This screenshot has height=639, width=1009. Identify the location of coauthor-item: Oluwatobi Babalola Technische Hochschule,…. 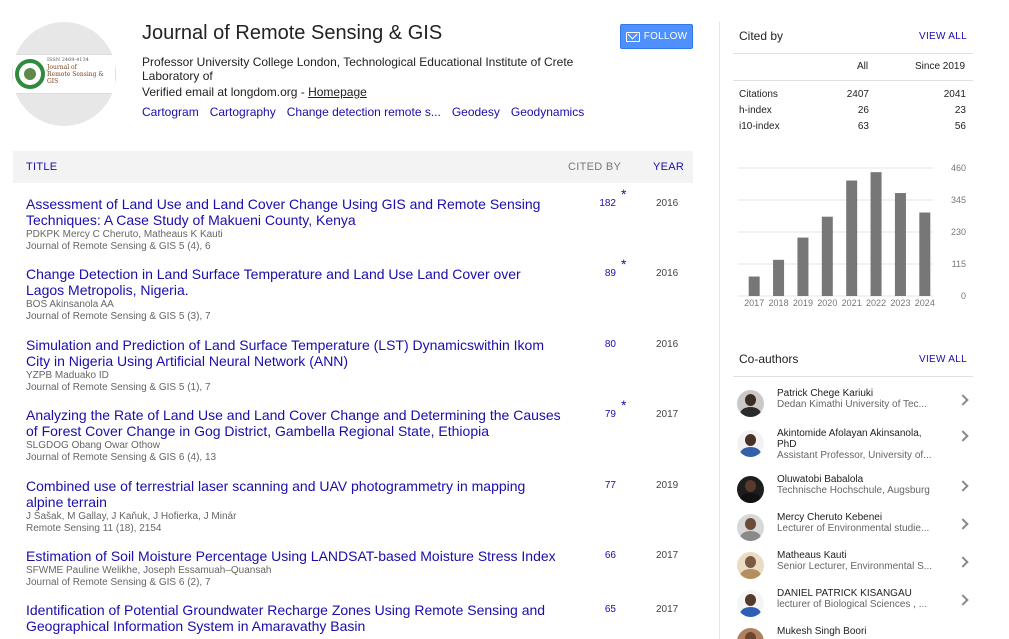
(855, 490).